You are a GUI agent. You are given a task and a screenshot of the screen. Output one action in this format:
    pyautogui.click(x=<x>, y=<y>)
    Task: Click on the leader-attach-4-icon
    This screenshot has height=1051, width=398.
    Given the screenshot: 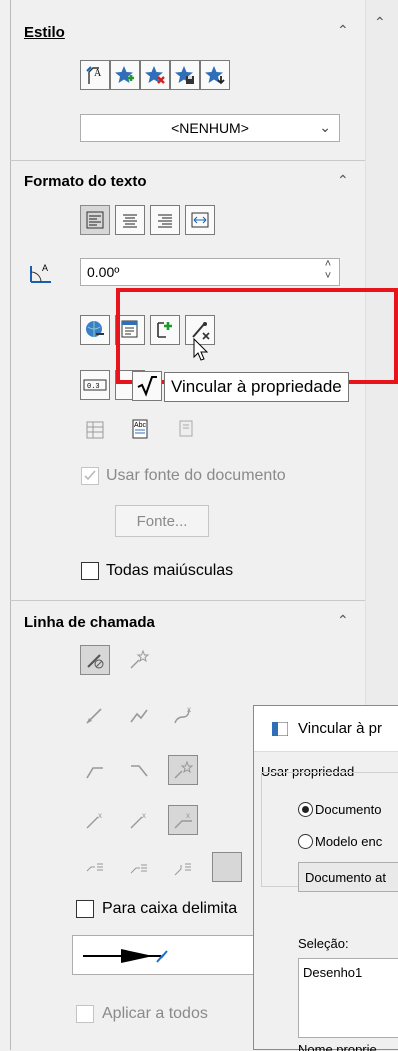 What is the action you would take?
    pyautogui.click(x=227, y=867)
    